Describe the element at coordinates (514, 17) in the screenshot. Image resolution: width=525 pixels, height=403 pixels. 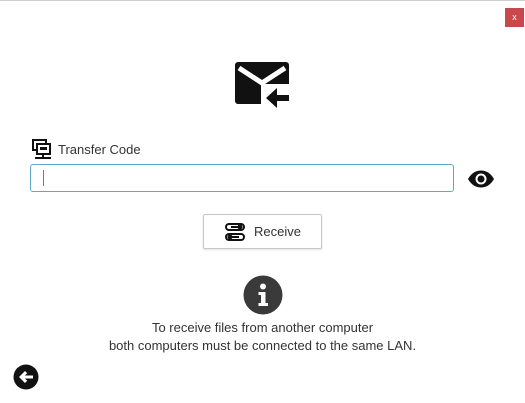
I see `close-button: x` at that location.